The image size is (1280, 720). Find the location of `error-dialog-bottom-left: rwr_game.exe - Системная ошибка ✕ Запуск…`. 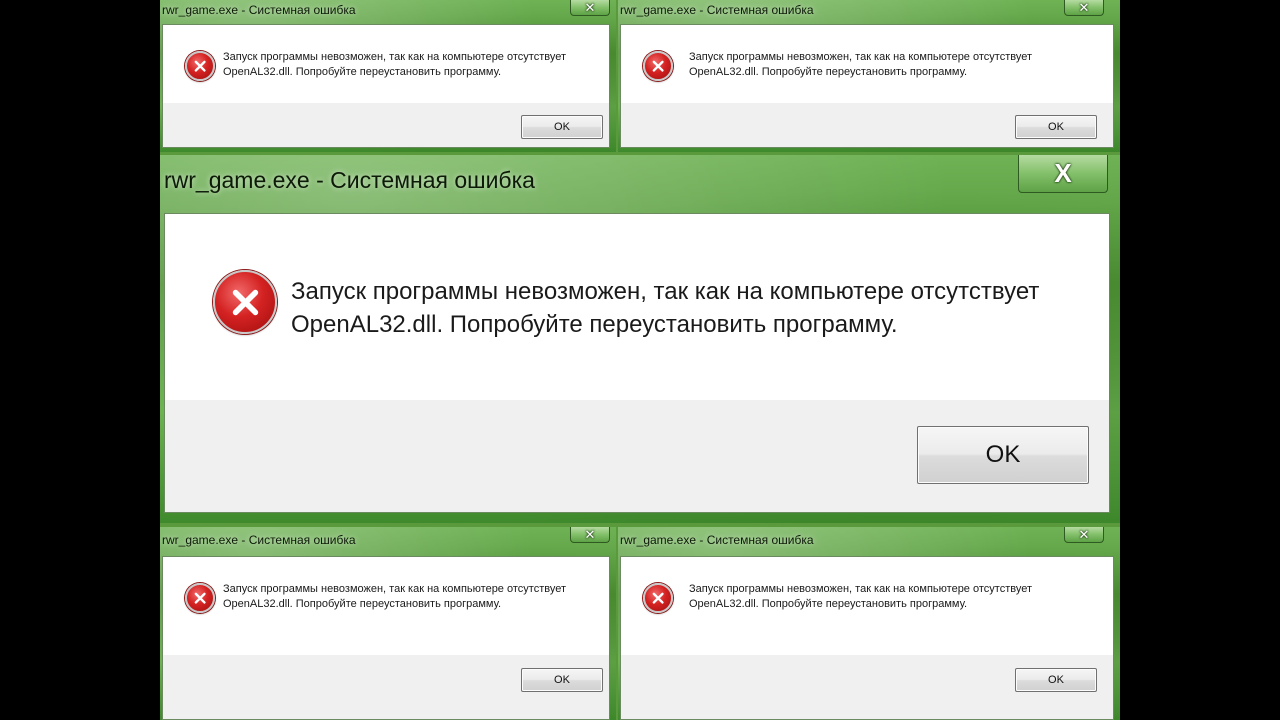

error-dialog-bottom-left: rwr_game.exe - Системная ошибка ✕ Запуск… is located at coordinates (388, 623).